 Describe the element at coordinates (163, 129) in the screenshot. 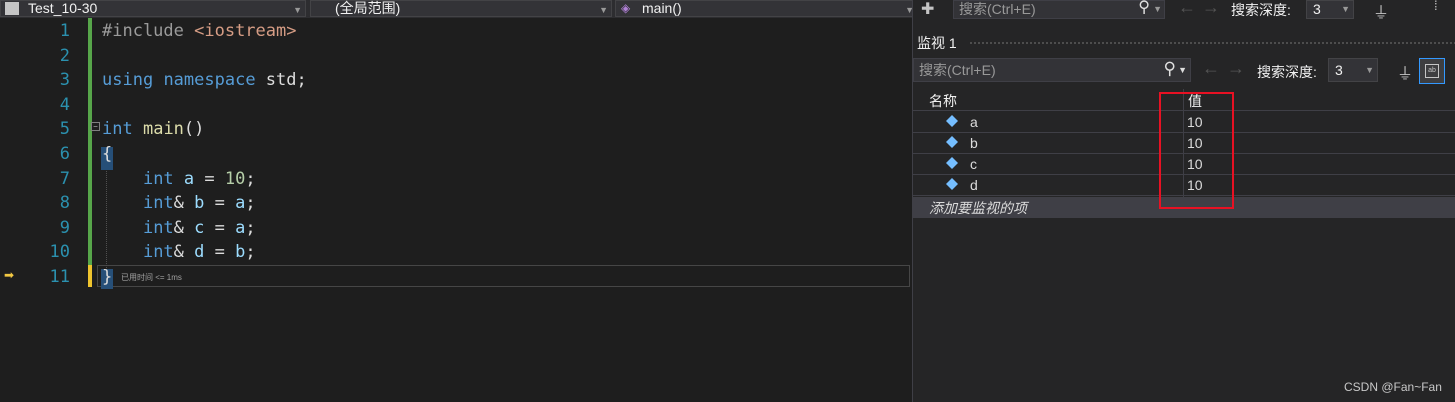

I see `code-token: main` at that location.